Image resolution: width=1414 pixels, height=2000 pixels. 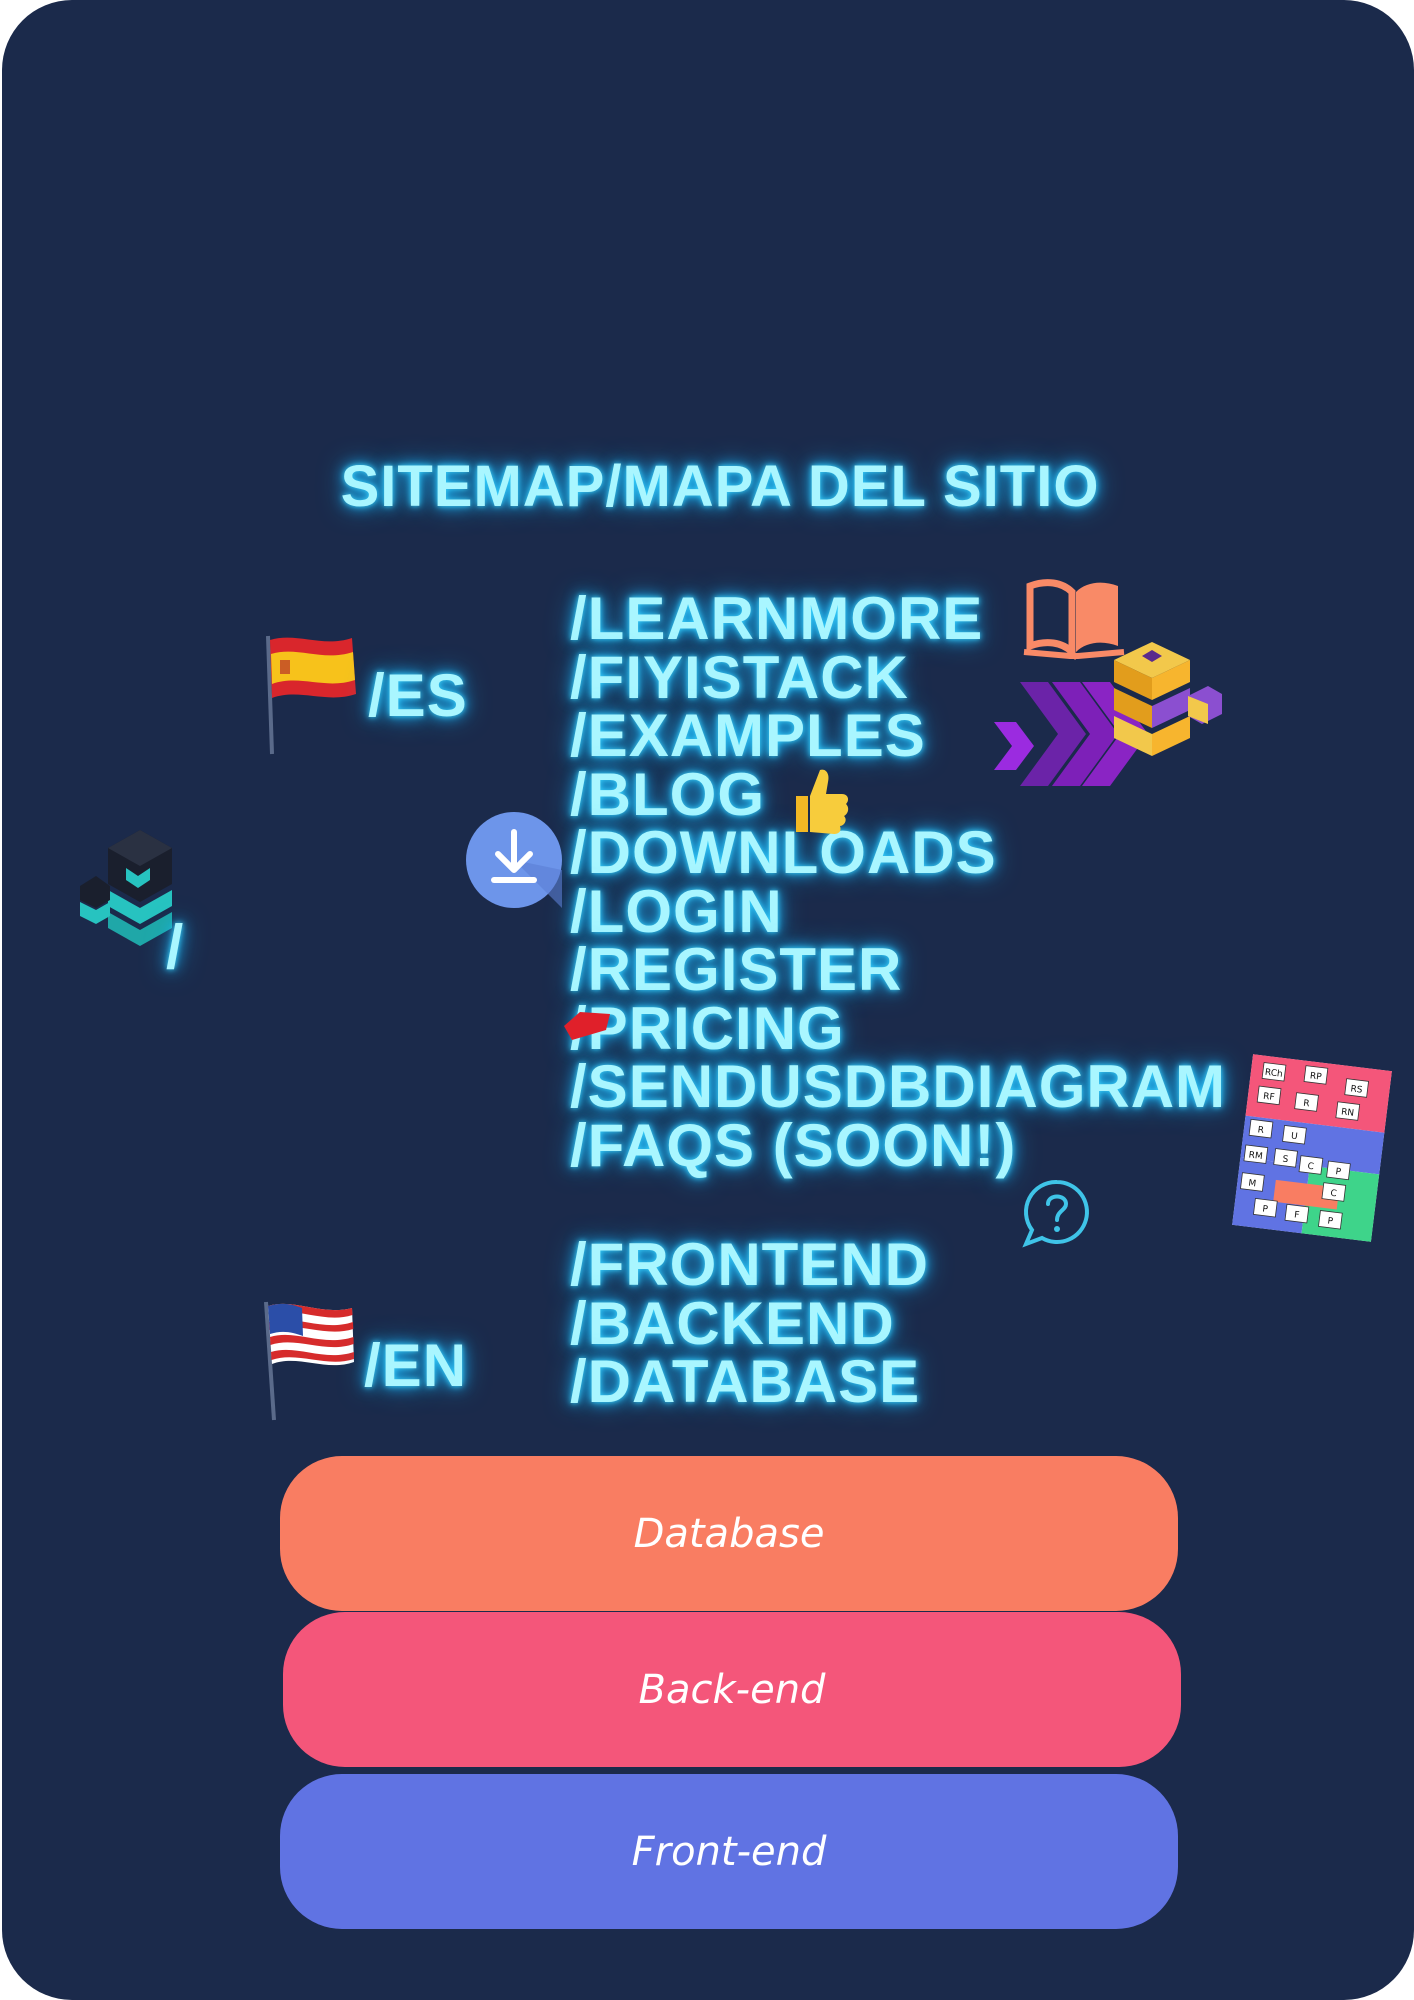 What do you see at coordinates (732, 1689) in the screenshot?
I see `backend-layer: Back-end` at bounding box center [732, 1689].